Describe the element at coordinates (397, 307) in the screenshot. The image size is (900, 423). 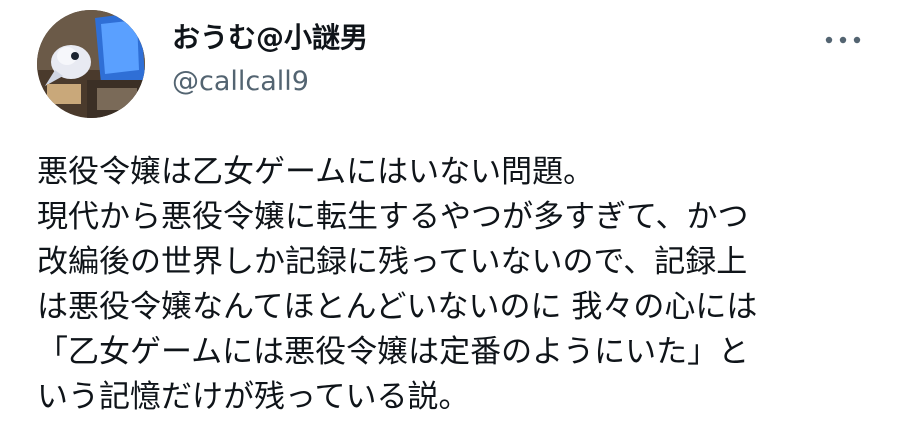
I see `tweet-line: は悪役令嬢なんてほとんどいないのに 我々の心には` at that location.